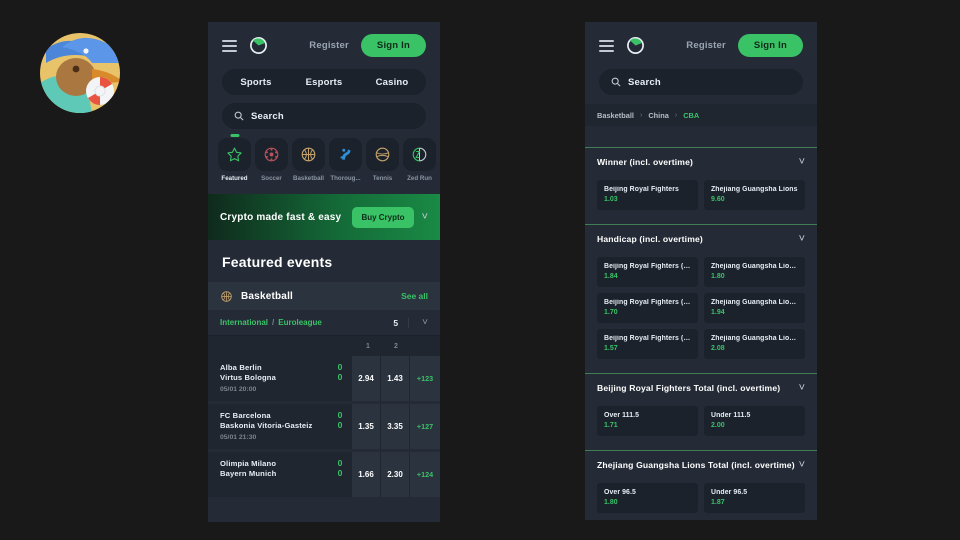 Image resolution: width=960 pixels, height=540 pixels. Describe the element at coordinates (245, 415) in the screenshot. I see `home-team-name: FC Barcelona` at that location.